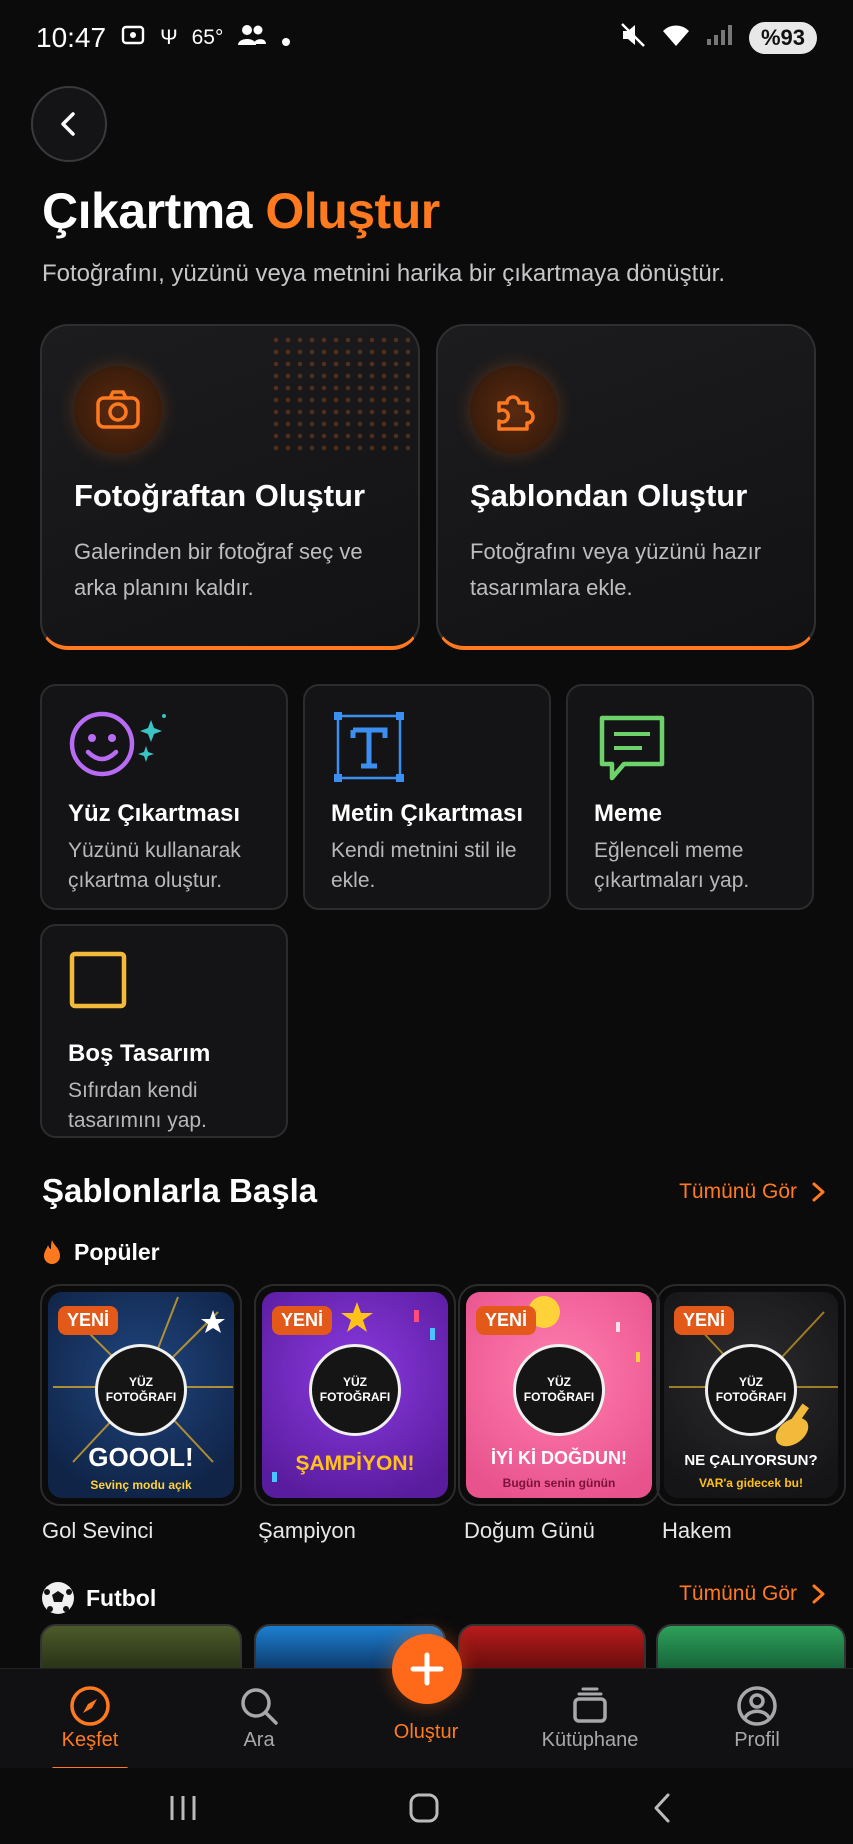 The image size is (853, 1844). What do you see at coordinates (259, 1706) in the screenshot?
I see `search-icon` at bounding box center [259, 1706].